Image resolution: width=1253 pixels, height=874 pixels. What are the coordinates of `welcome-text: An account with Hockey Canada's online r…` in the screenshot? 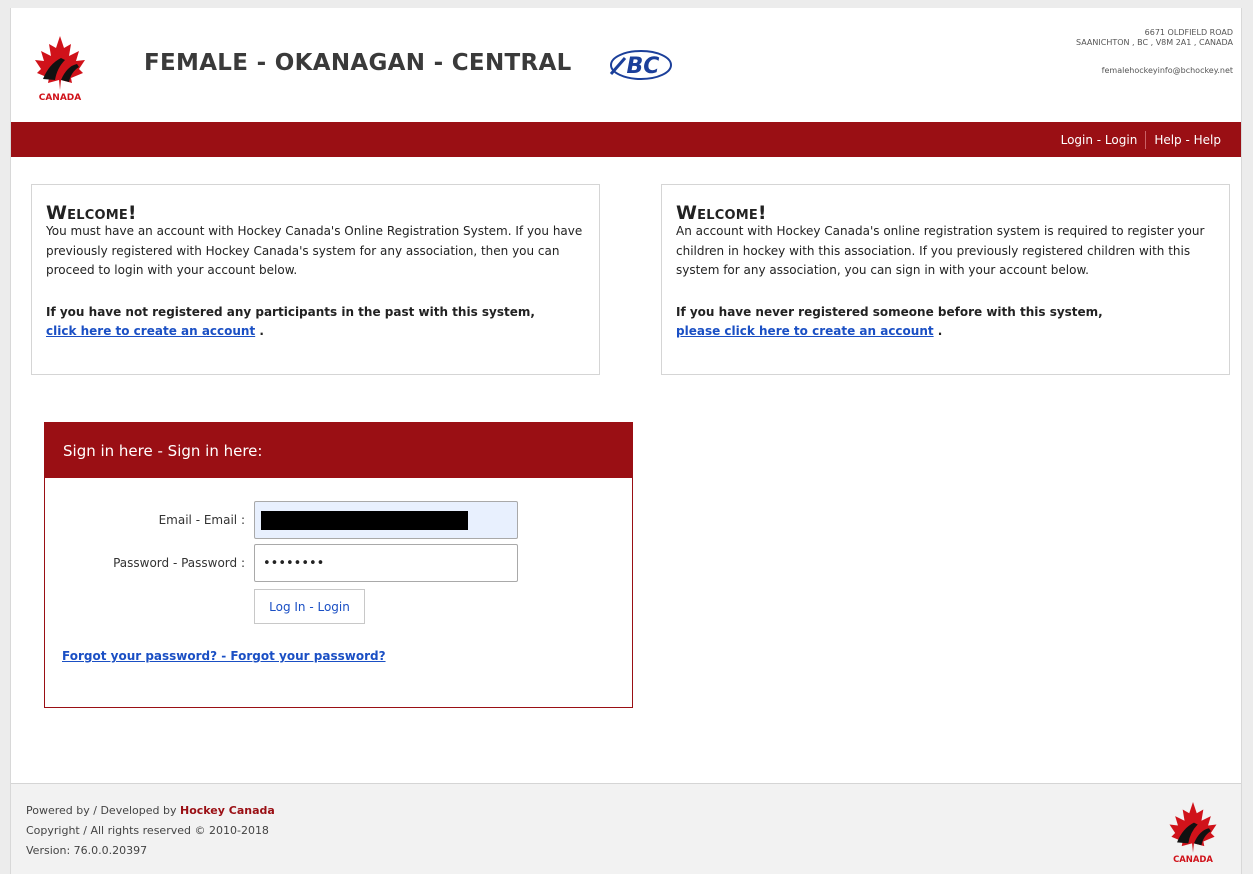 It's located at (940, 250).